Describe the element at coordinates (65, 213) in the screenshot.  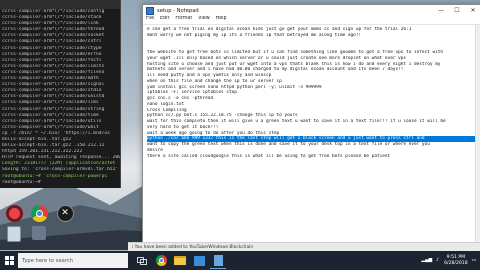
I see `xbox-icon: ✕` at that location.